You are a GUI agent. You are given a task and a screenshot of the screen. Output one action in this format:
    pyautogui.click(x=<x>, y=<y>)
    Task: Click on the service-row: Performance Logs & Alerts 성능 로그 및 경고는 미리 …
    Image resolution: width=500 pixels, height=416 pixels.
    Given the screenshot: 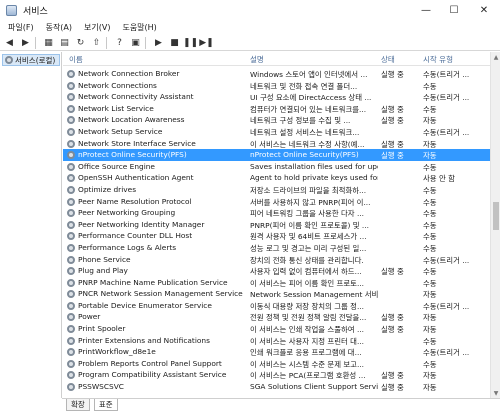 What is the action you would take?
    pyautogui.click(x=281, y=248)
    